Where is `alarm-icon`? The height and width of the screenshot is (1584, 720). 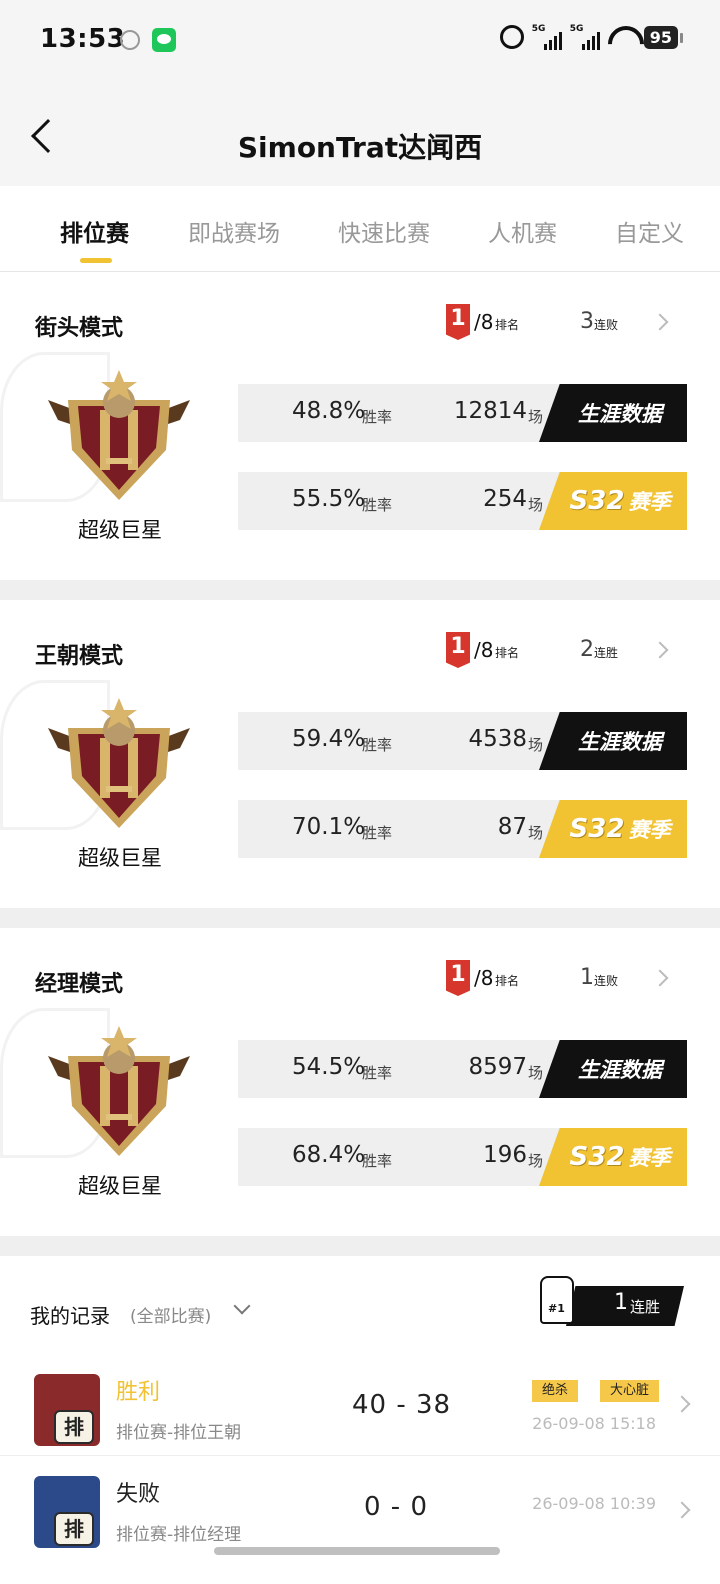
alarm-icon is located at coordinates (511, 37).